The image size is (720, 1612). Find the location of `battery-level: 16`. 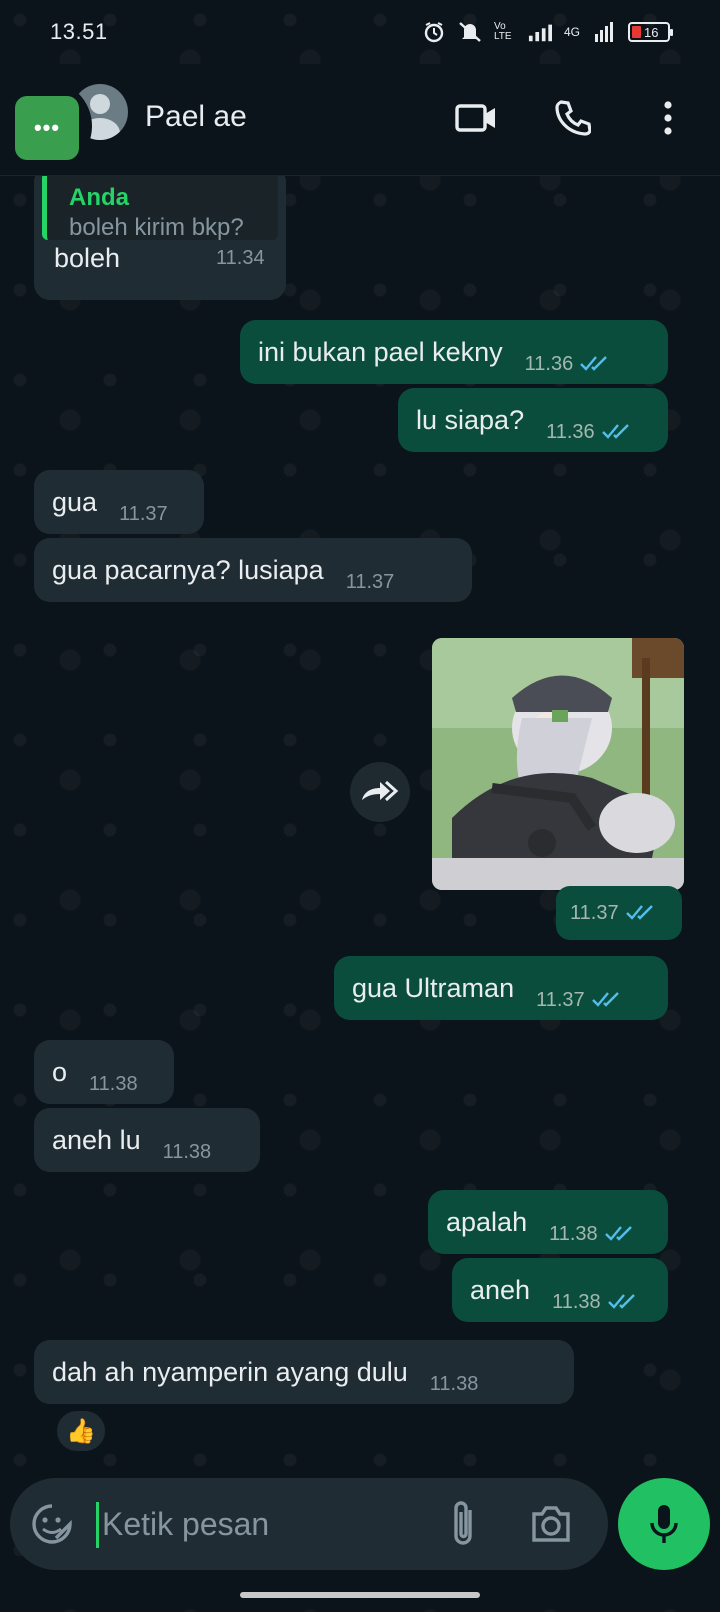

battery-level: 16 is located at coordinates (651, 32).